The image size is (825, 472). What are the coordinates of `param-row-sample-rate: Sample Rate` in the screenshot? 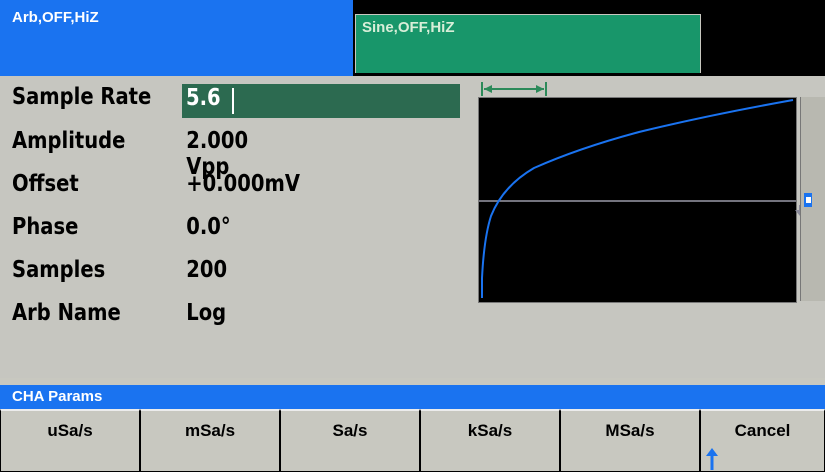 It's located at (99, 102).